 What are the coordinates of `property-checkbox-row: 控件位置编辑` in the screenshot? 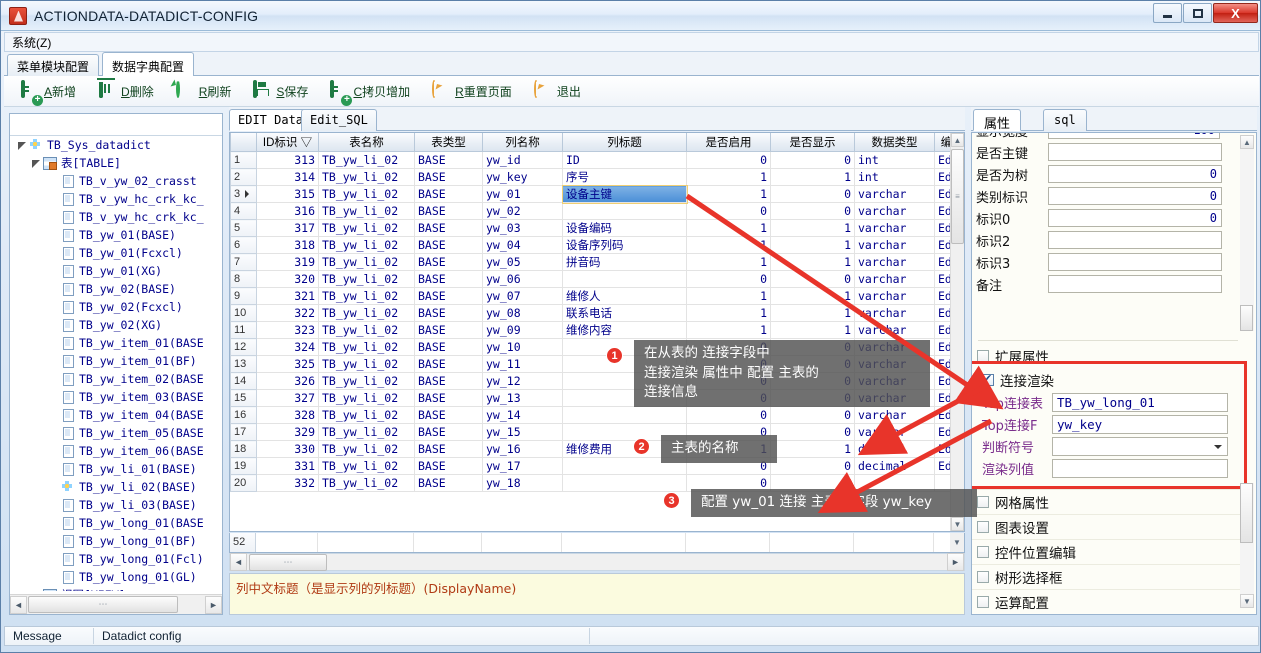 It's located at (1106, 551).